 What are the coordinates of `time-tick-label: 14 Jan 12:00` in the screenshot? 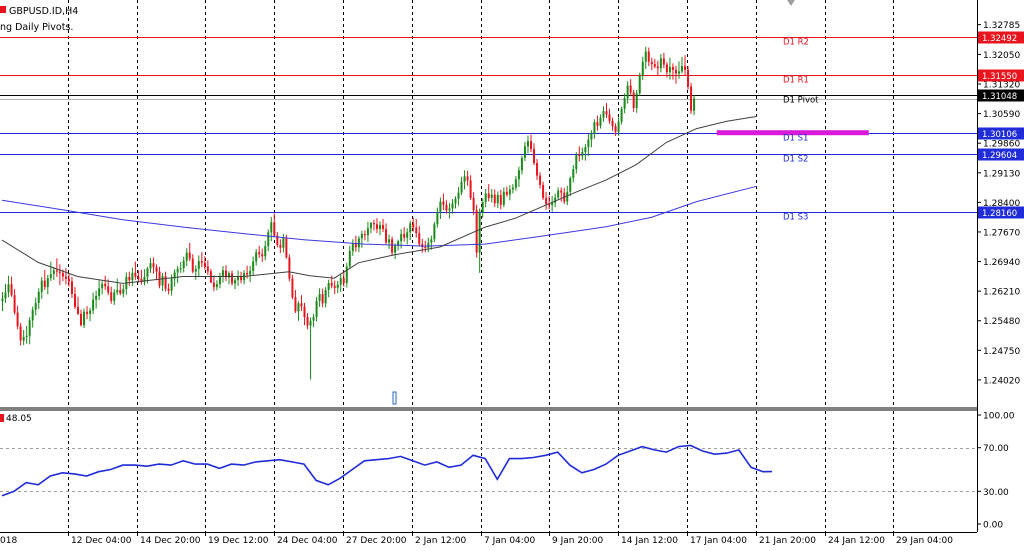 It's located at (649, 541).